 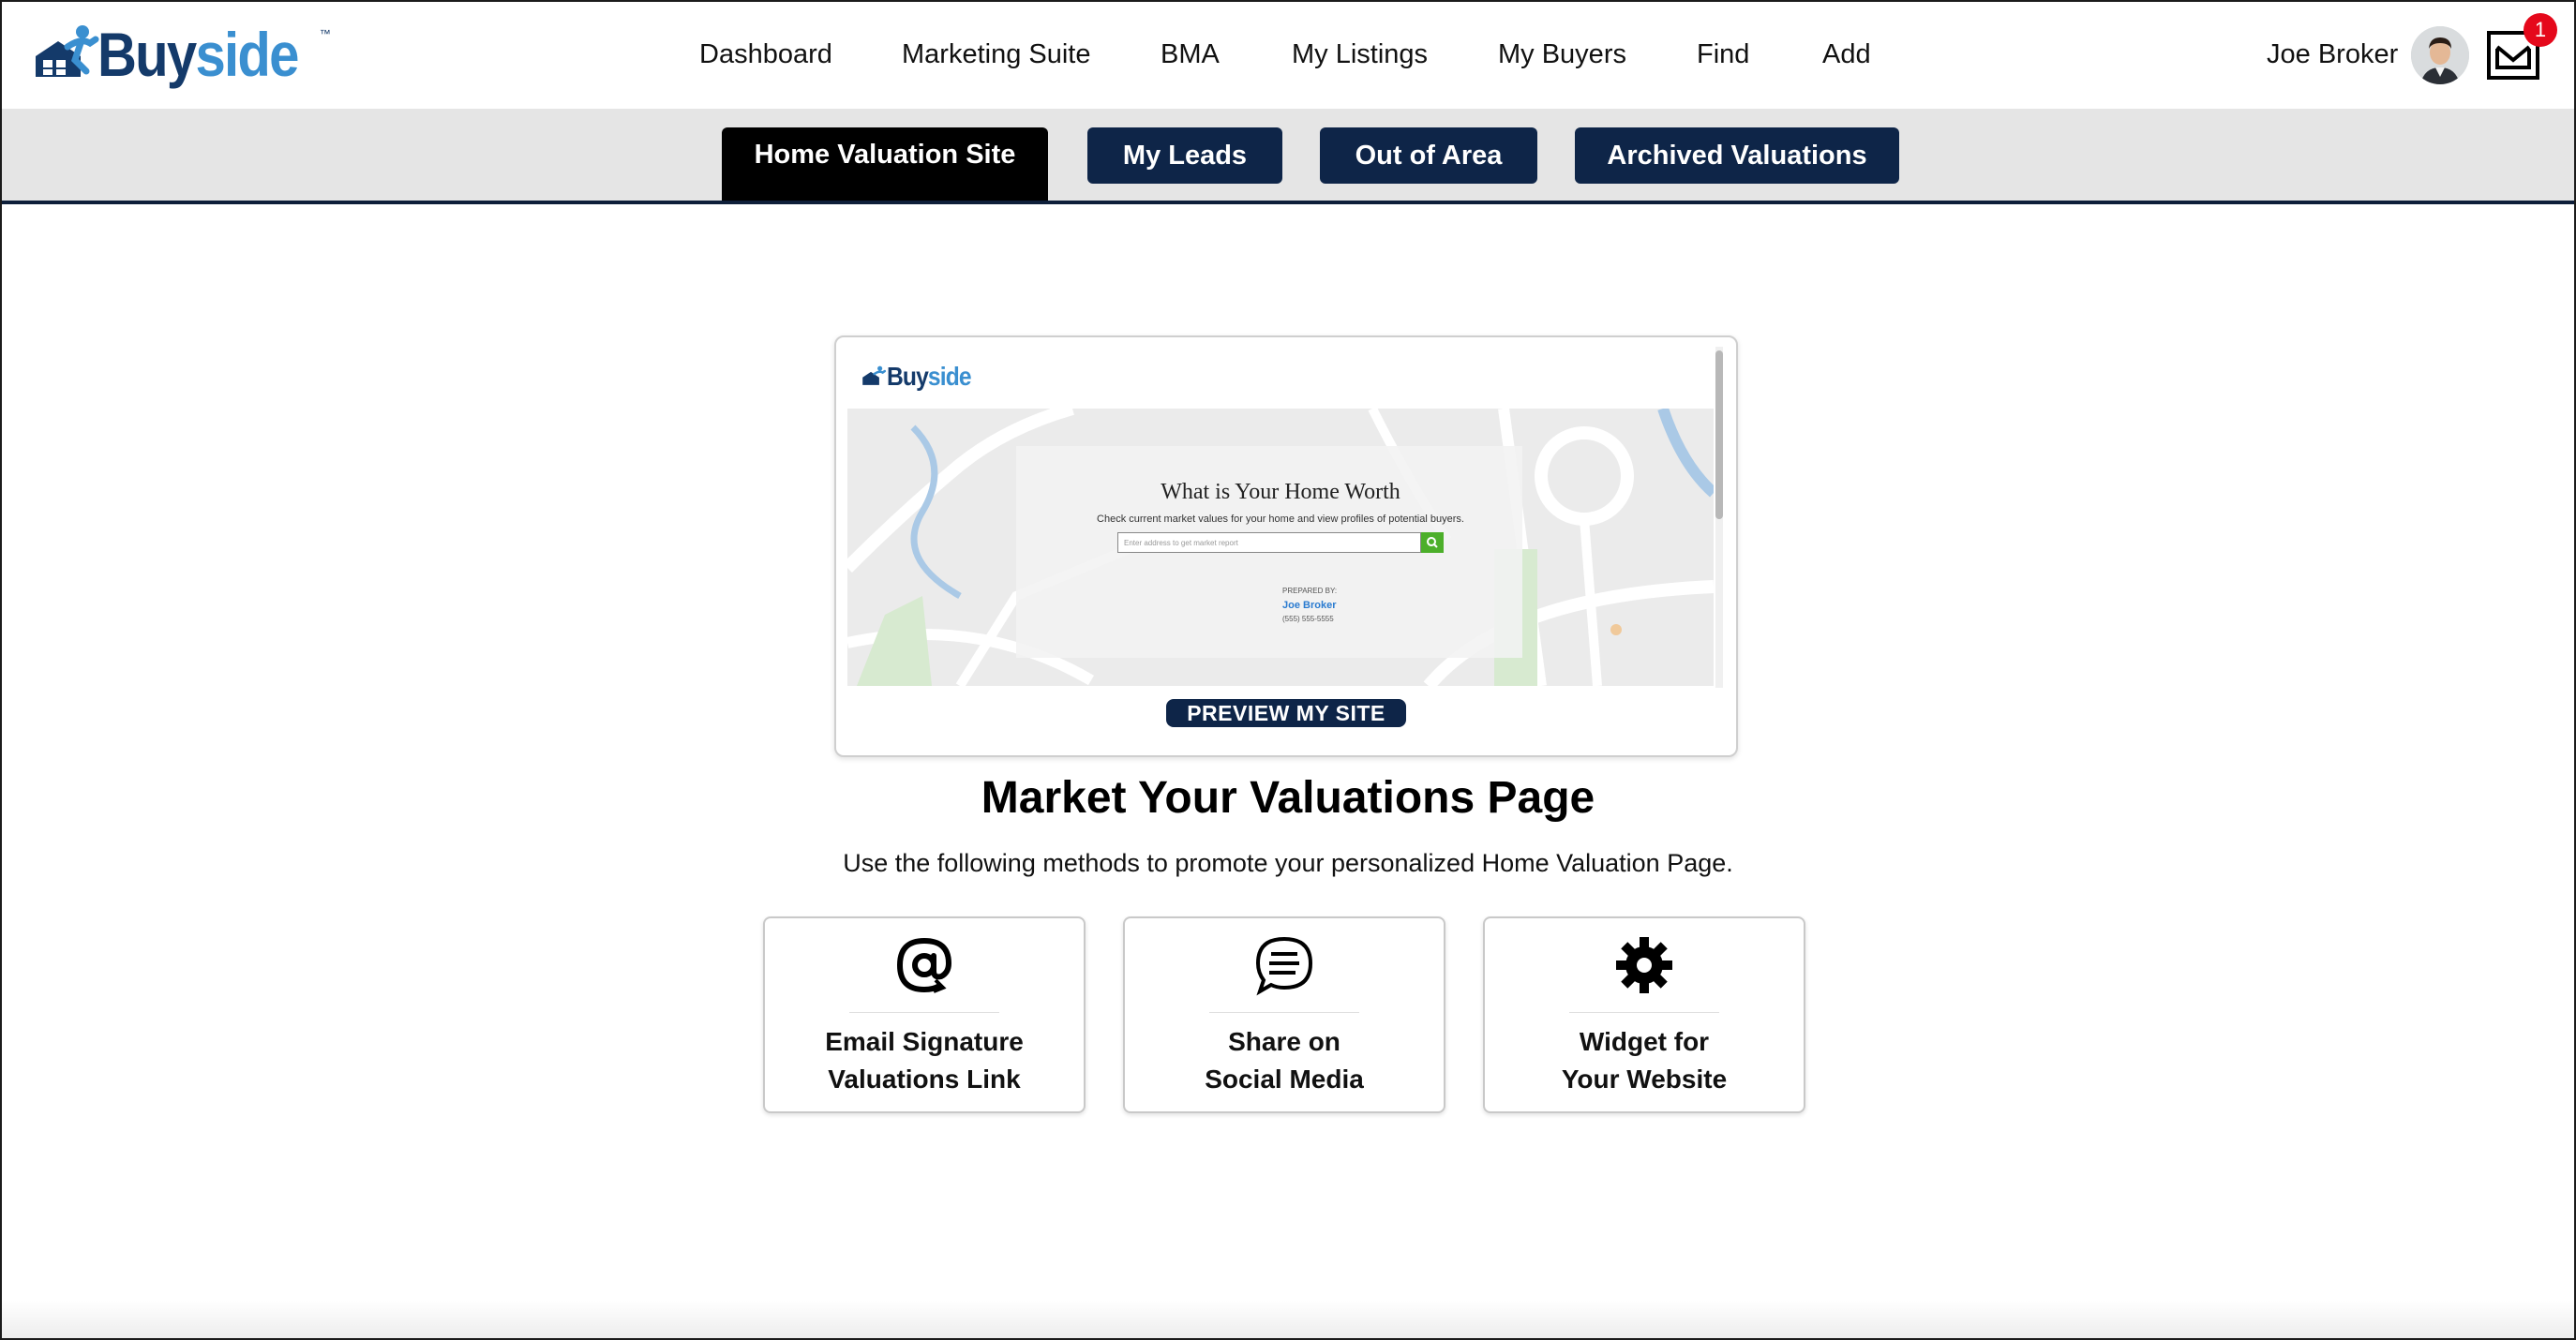 I want to click on tab-home-valuation-site: Home Valuation Site, so click(x=885, y=164).